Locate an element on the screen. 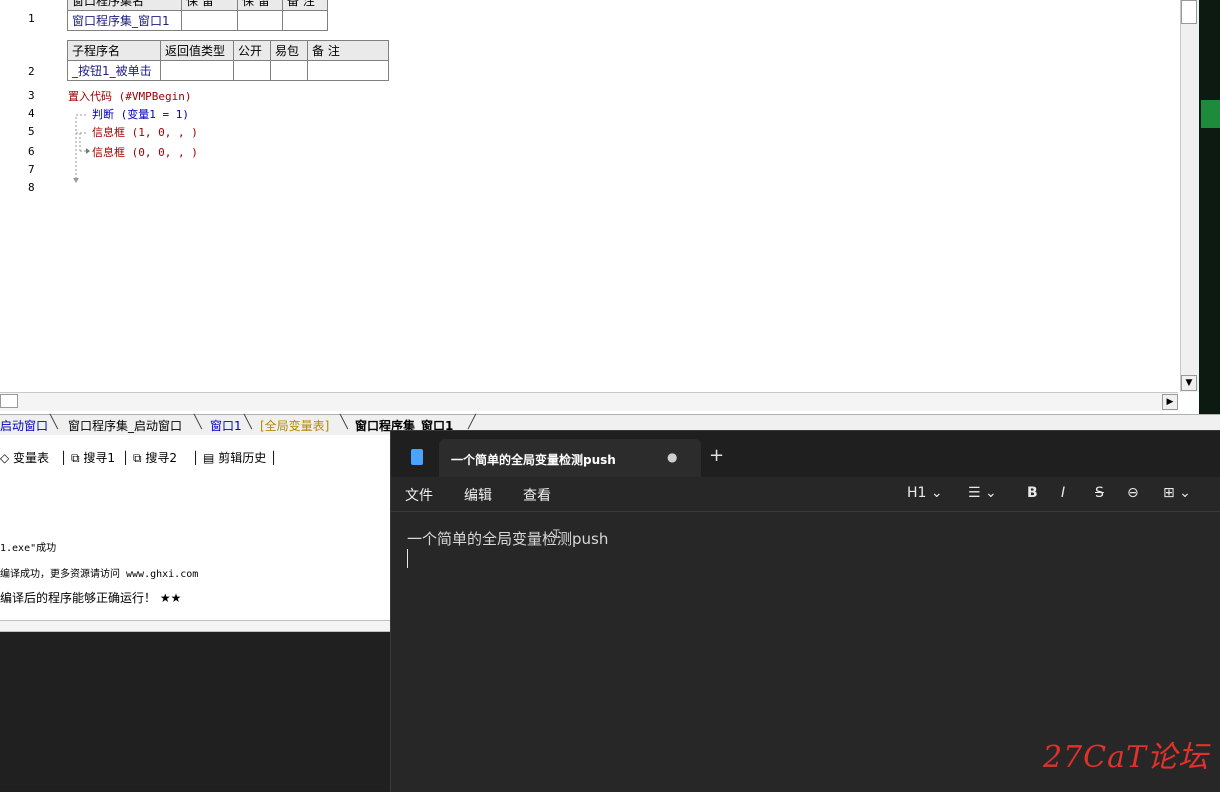 This screenshot has width=1220, height=792. search1-button: │ ⧉ 搜寻1 is located at coordinates (87, 457).